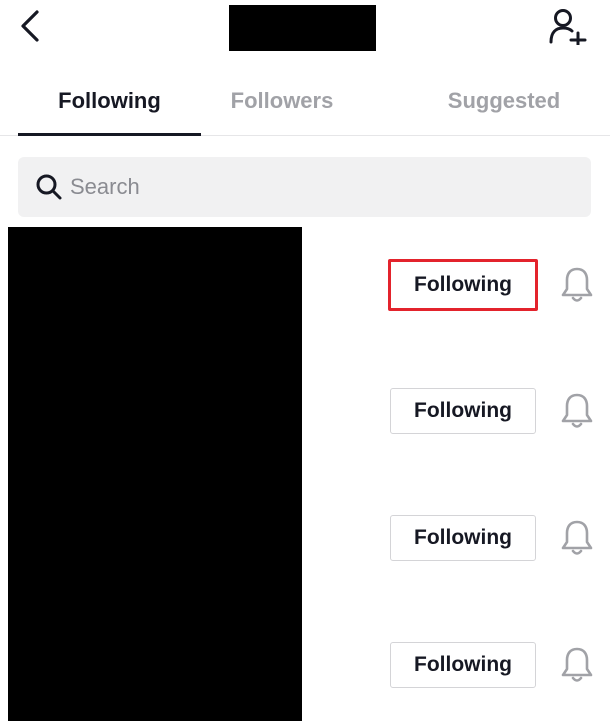  I want to click on tab-followers-label: Followers, so click(282, 100).